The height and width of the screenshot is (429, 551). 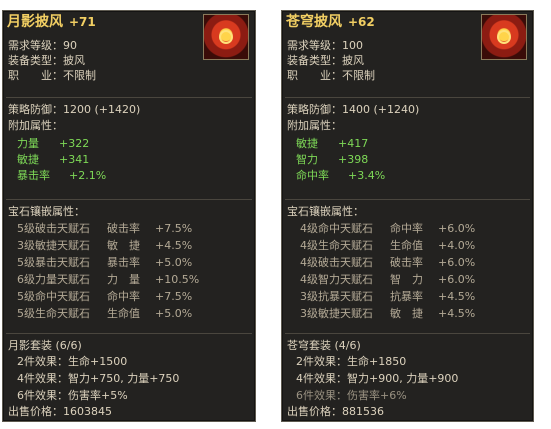 I want to click on set-effect-row: 4件效果：智力+900, 力量+900, so click(x=377, y=378).